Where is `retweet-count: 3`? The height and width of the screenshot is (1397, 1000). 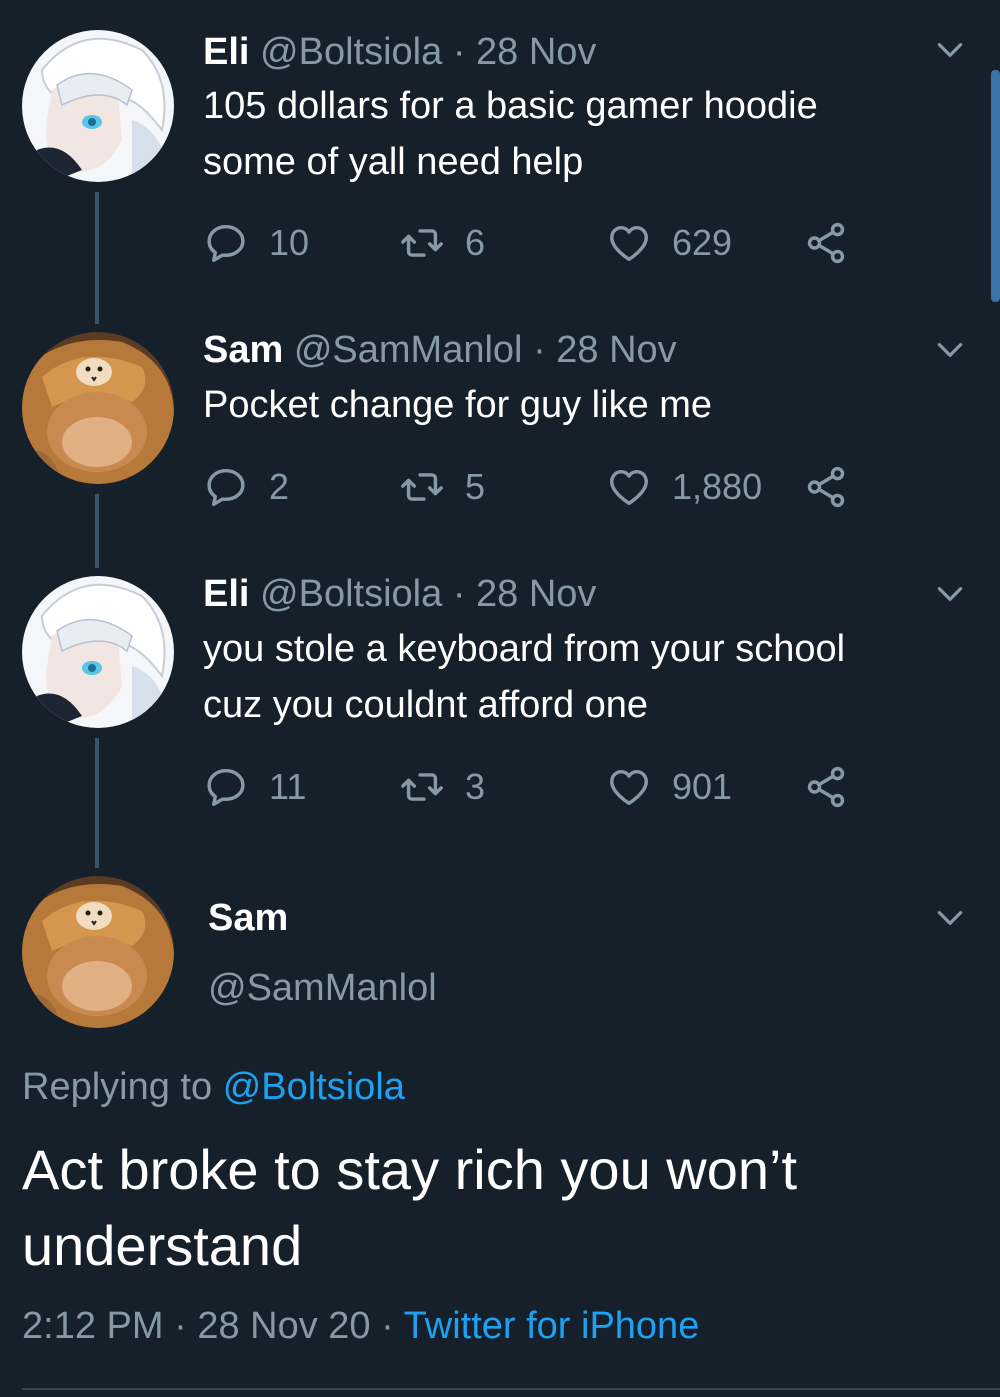
retweet-count: 3 is located at coordinates (475, 786).